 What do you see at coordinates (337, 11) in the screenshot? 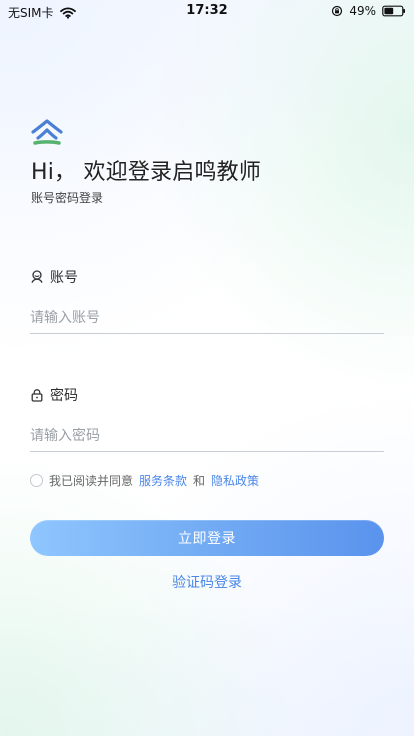
I see `orientation-lock-icon` at bounding box center [337, 11].